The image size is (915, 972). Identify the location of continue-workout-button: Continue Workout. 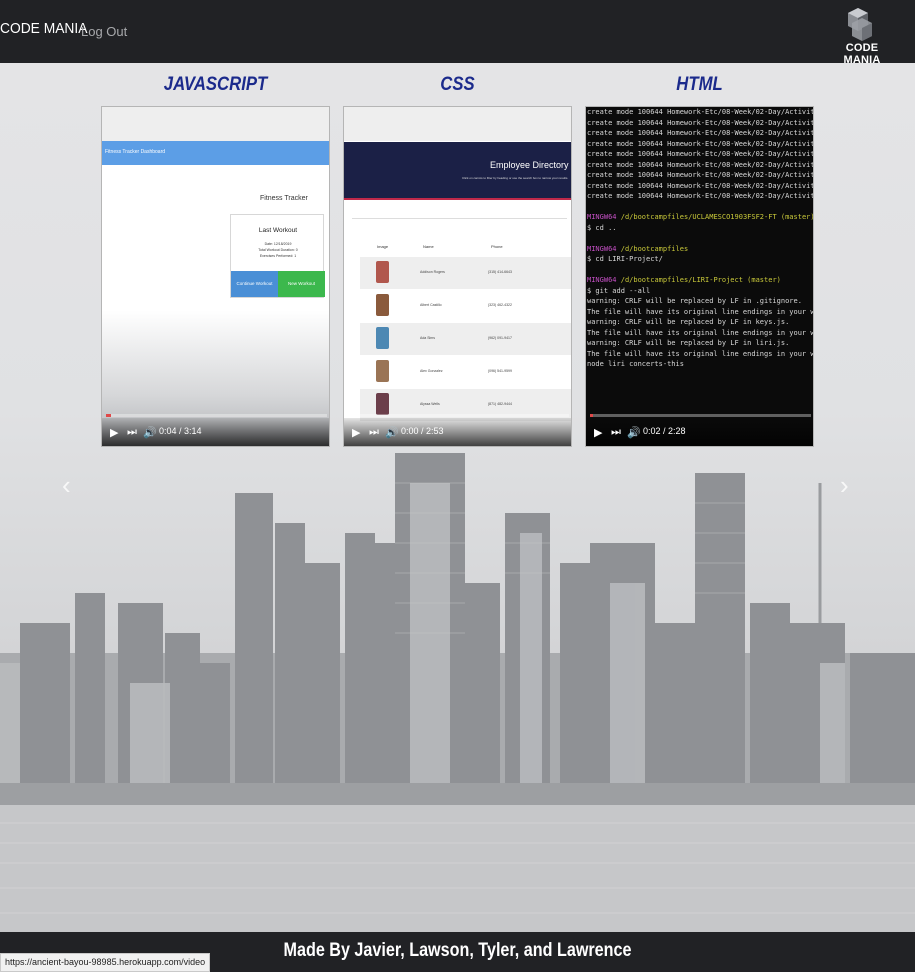
(254, 284).